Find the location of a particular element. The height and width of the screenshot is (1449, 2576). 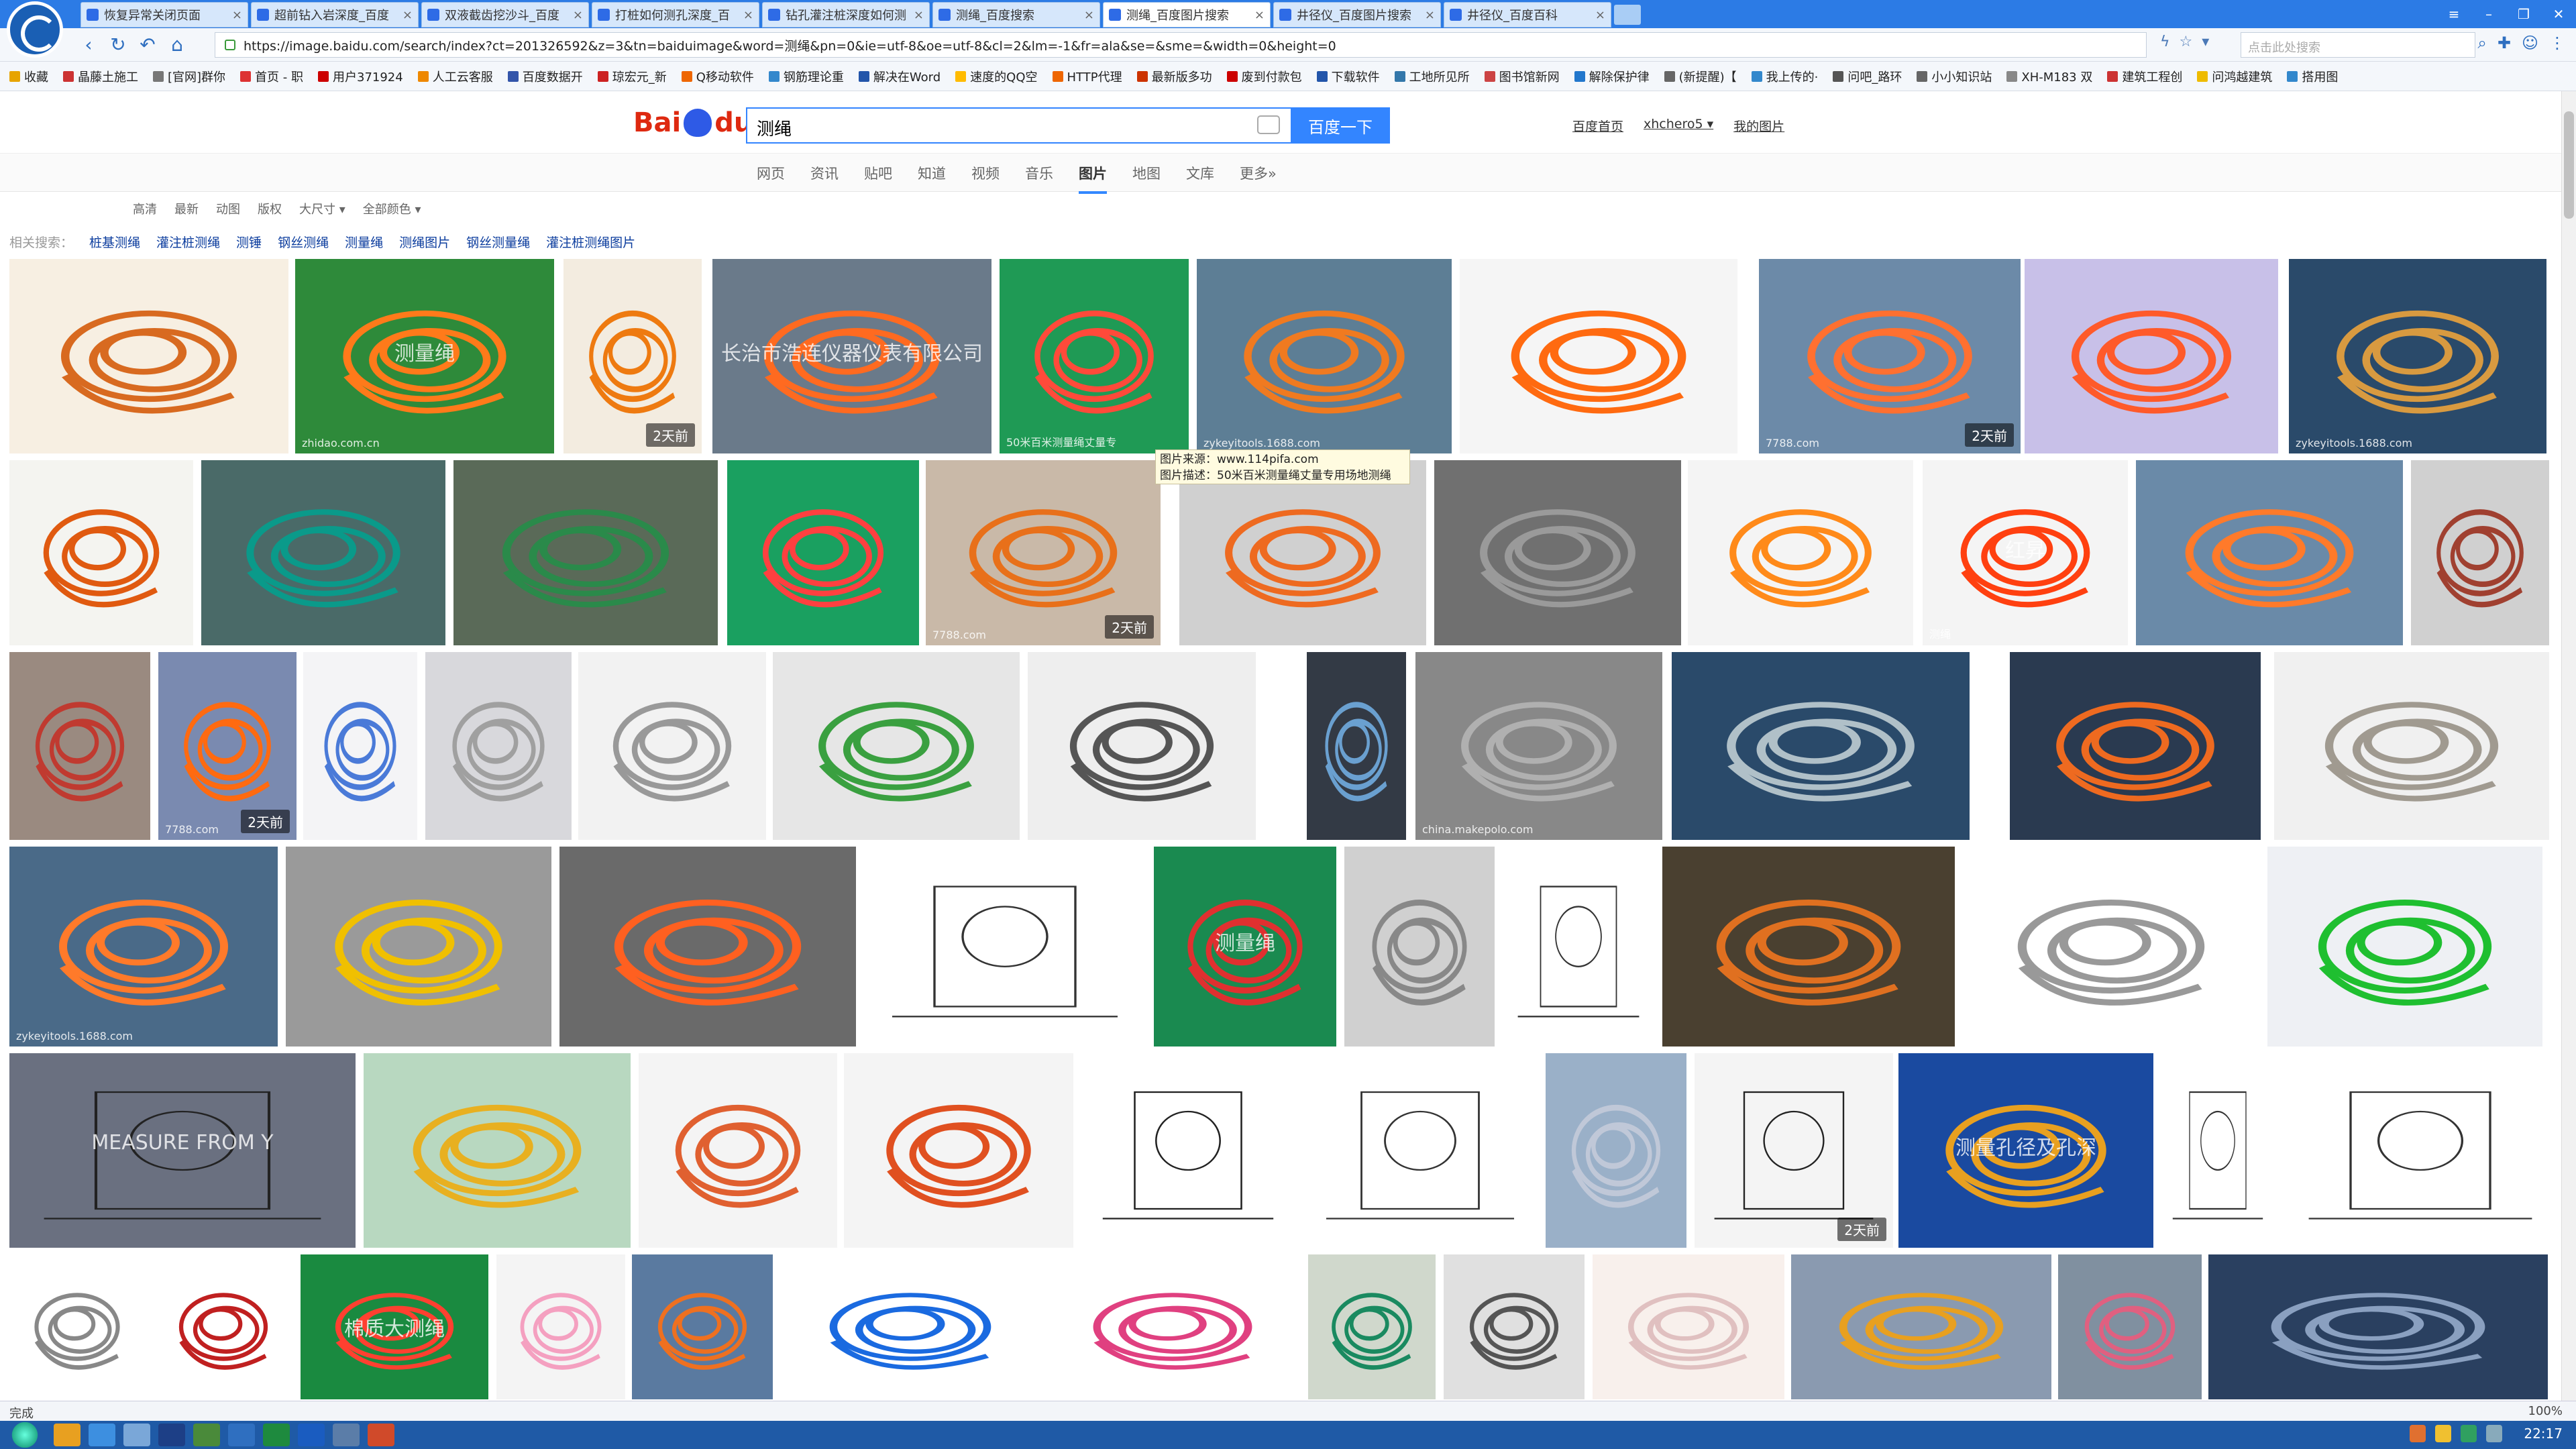

image-result-r1-5: 50米百米测量绳丈量专 is located at coordinates (1094, 356).